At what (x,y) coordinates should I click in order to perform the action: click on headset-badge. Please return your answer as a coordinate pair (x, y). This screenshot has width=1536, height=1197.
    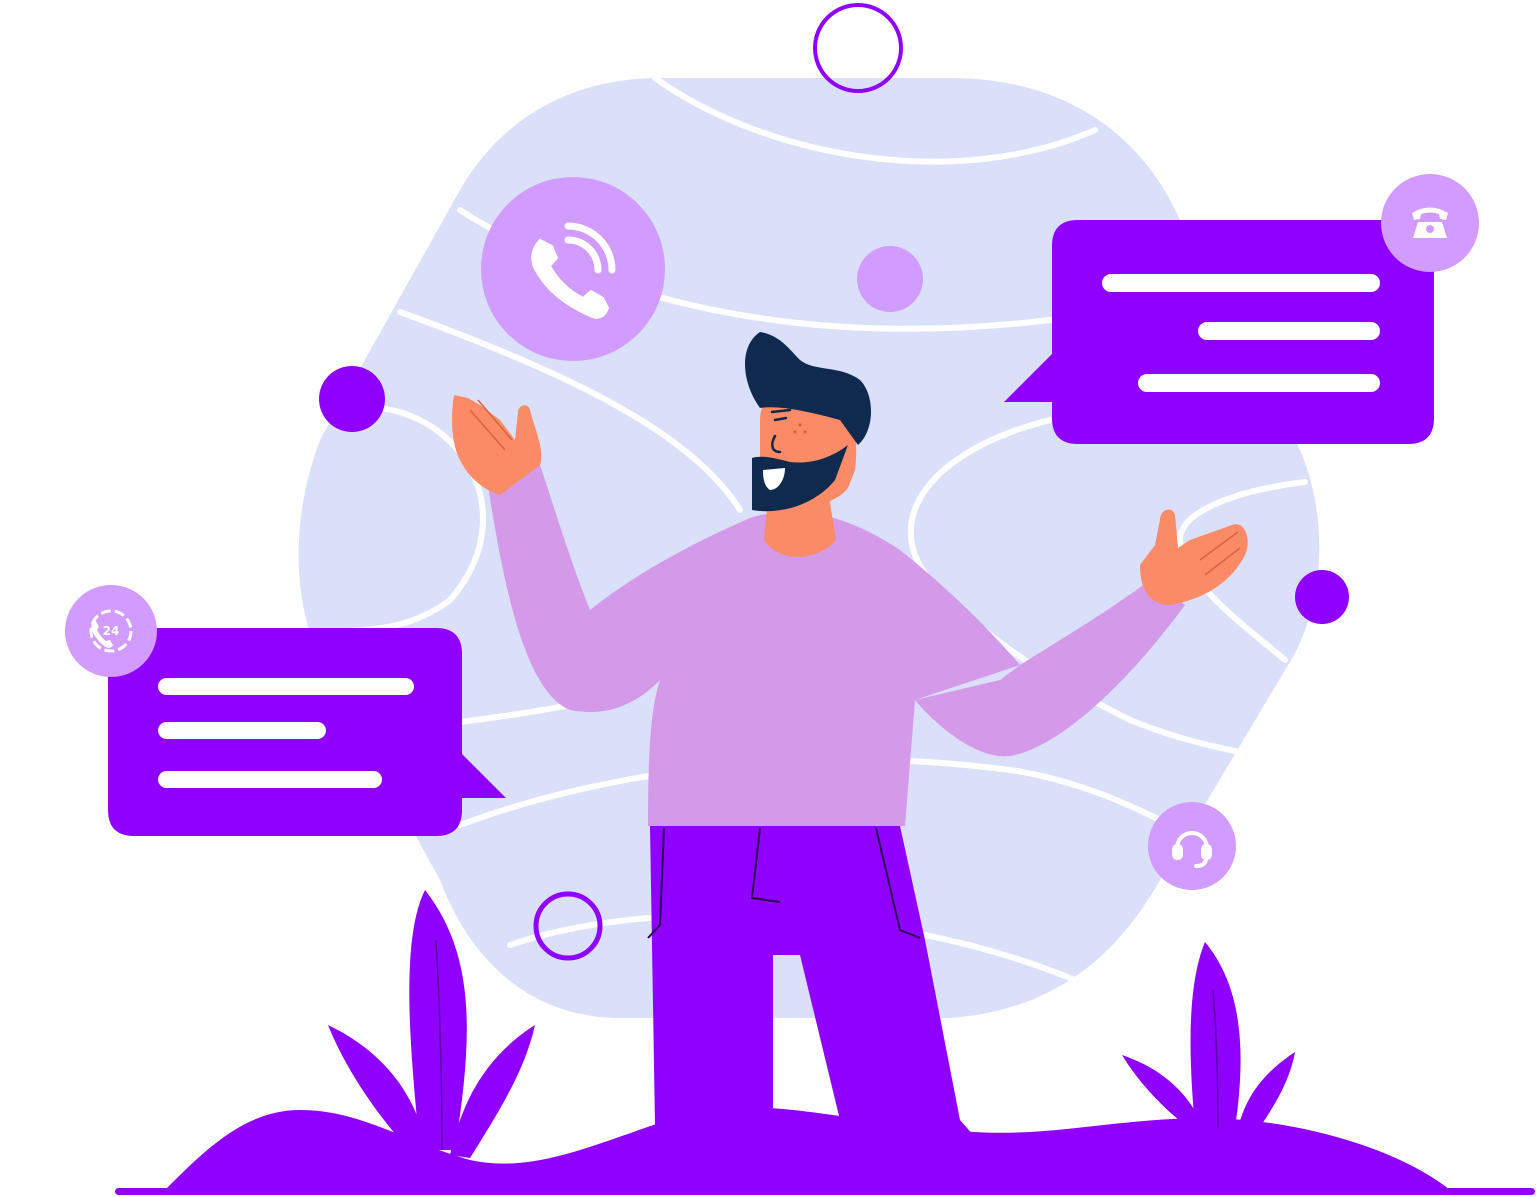
    Looking at the image, I should click on (1192, 846).